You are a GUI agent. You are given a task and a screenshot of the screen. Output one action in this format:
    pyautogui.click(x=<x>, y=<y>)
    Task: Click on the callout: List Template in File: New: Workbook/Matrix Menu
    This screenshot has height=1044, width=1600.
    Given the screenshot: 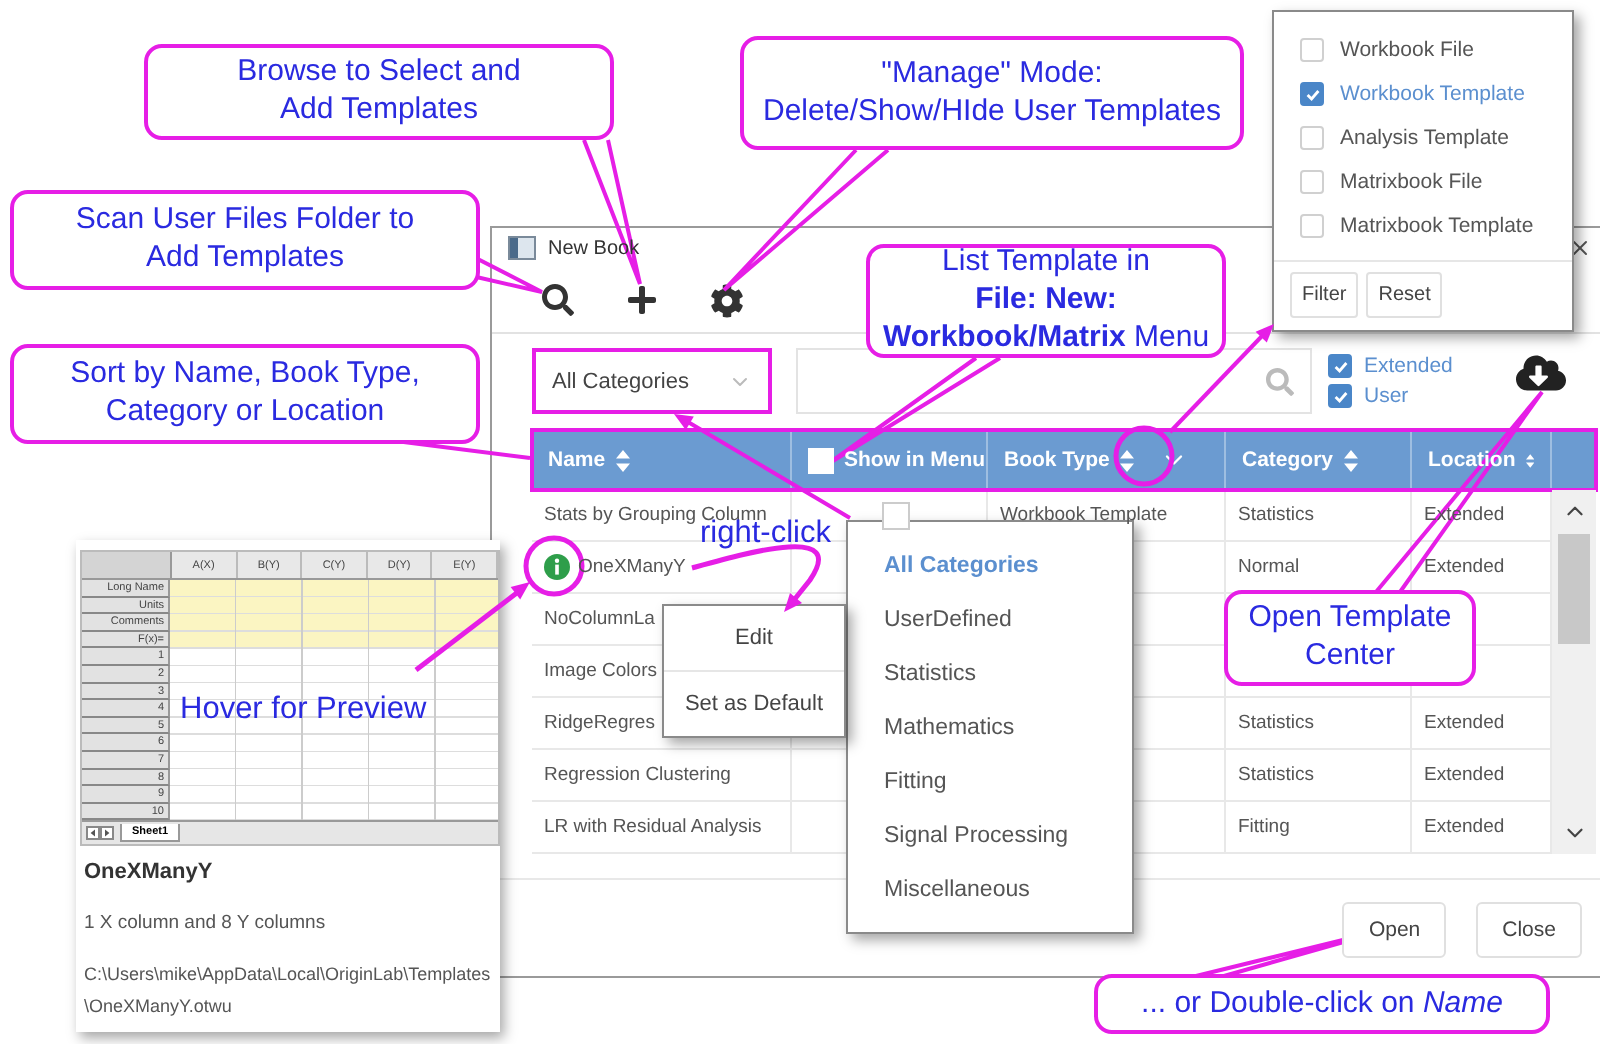 What is the action you would take?
    pyautogui.click(x=1046, y=301)
    